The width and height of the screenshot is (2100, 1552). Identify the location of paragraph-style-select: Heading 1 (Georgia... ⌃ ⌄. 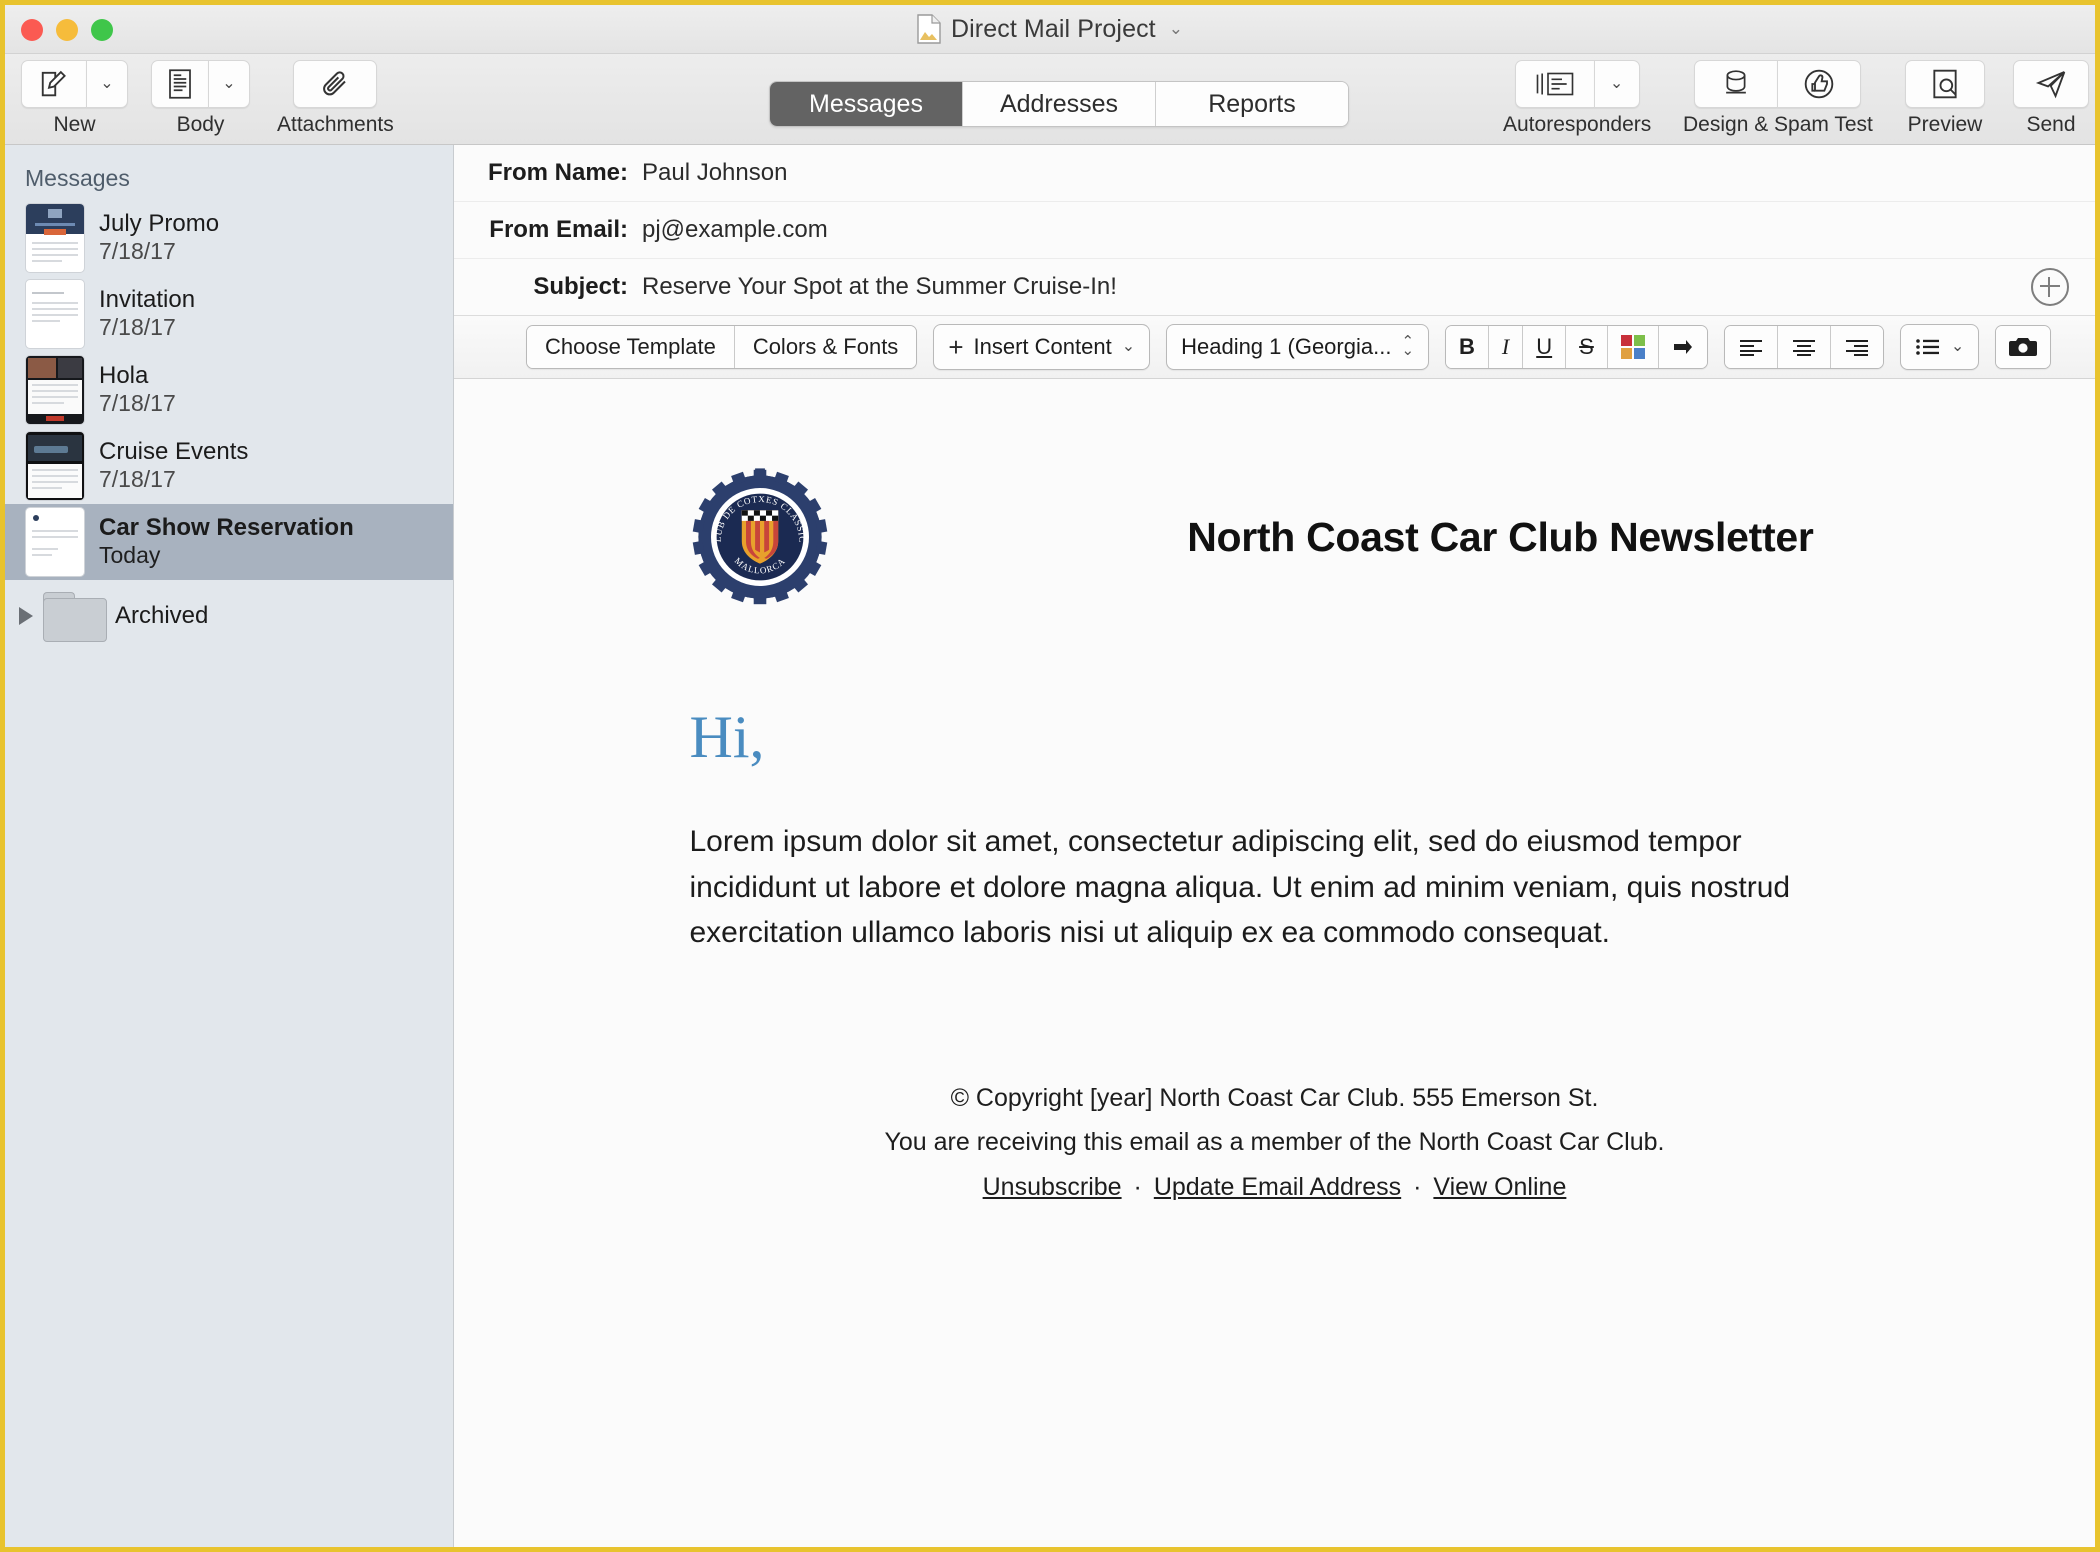
(1298, 347).